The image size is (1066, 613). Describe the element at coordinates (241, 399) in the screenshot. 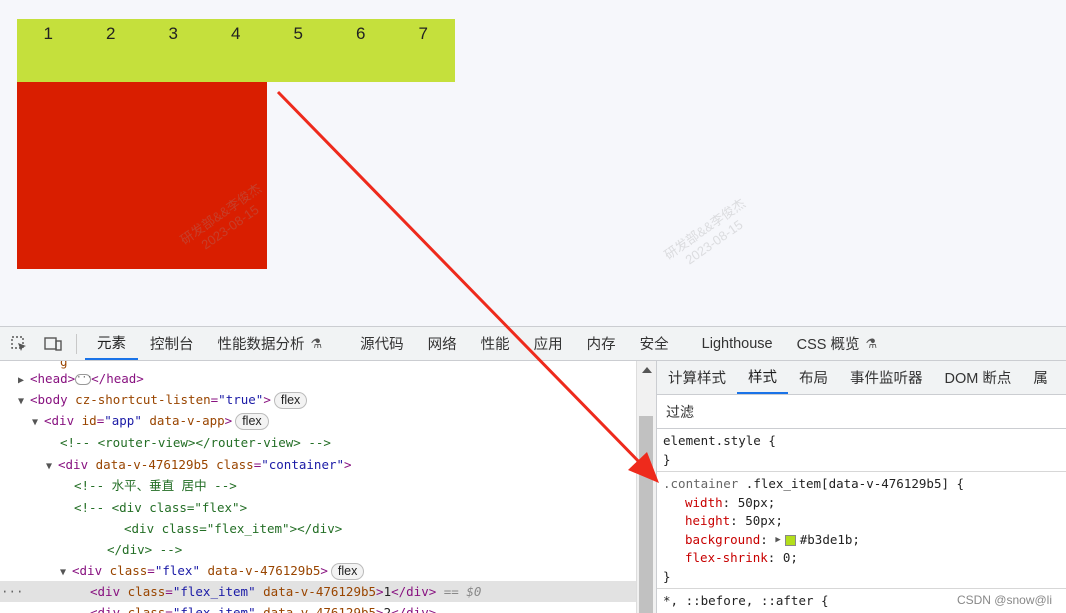

I see `node-value: "true"` at that location.